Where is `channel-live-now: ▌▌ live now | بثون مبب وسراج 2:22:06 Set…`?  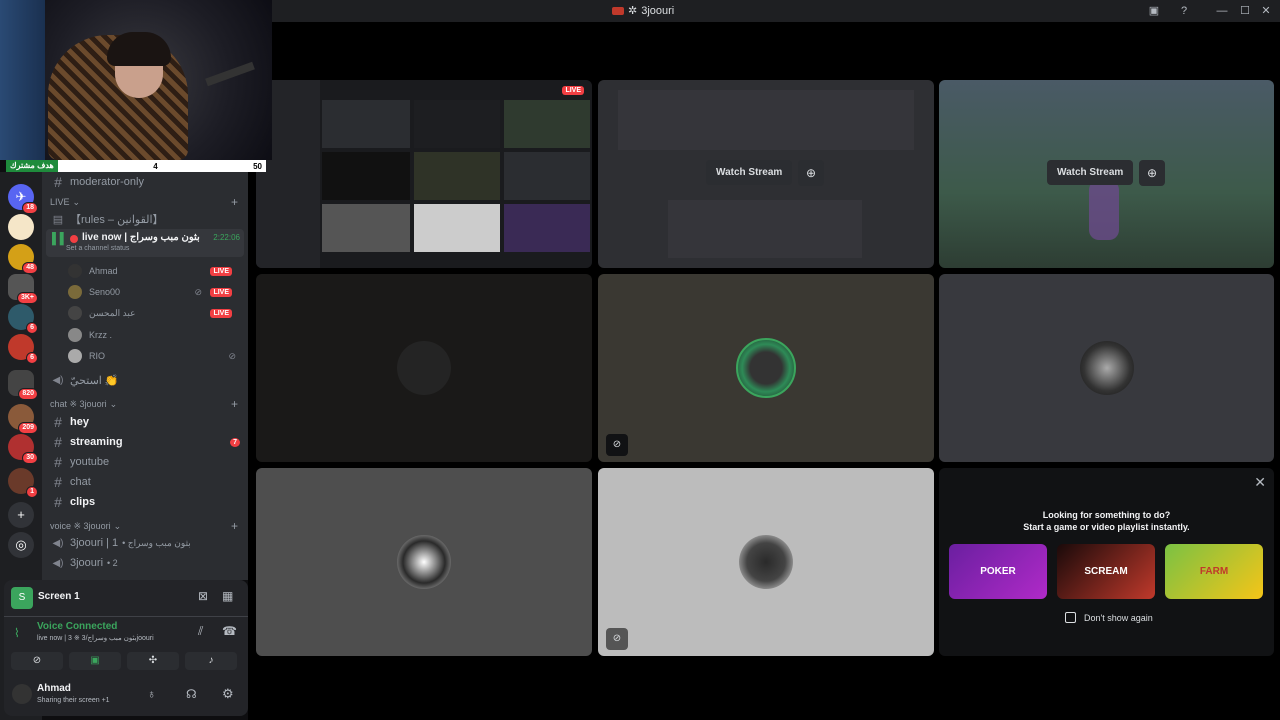
channel-live-now: ▌▌ live now | بثون مبب وسراج 2:22:06 Set… is located at coordinates (145, 243).